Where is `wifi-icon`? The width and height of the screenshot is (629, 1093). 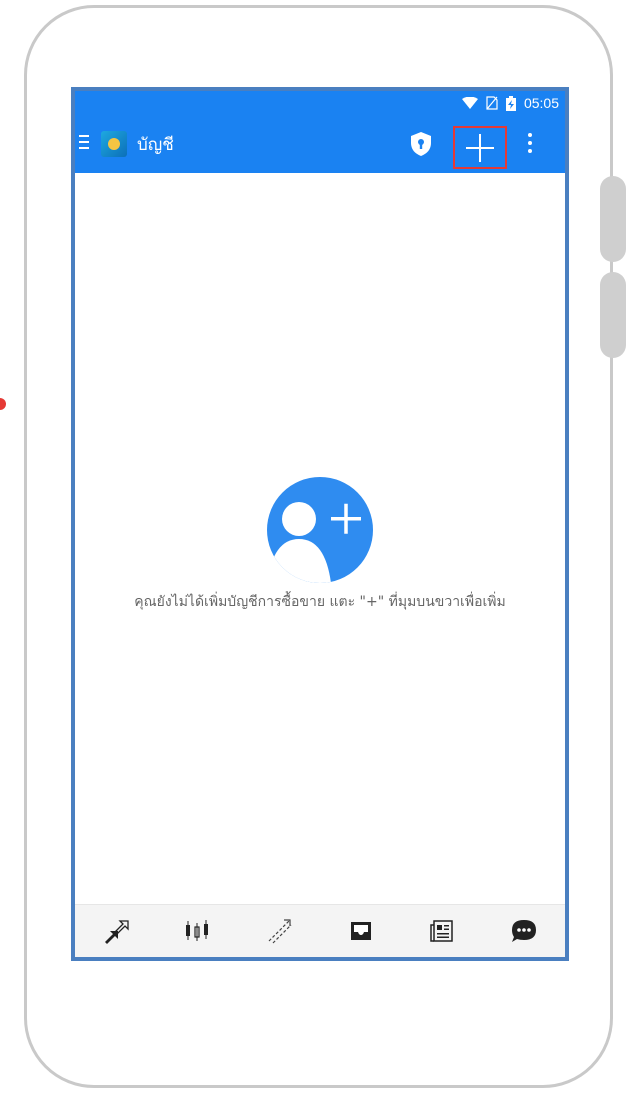
wifi-icon is located at coordinates (469, 102).